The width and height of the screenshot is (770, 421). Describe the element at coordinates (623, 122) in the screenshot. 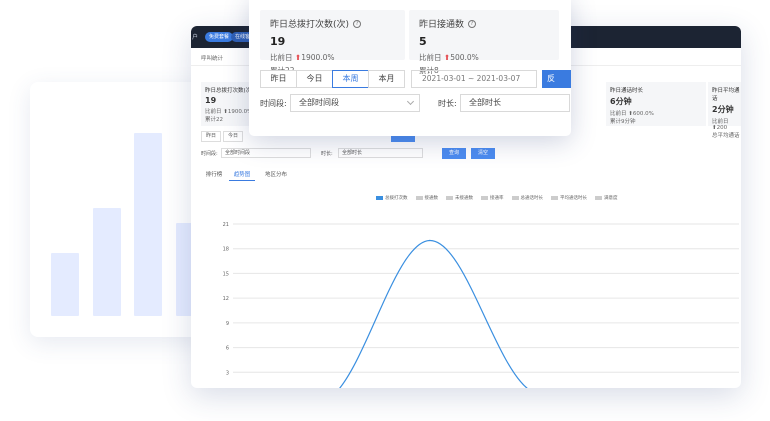

I see `stat-total: 累计9分钟` at that location.